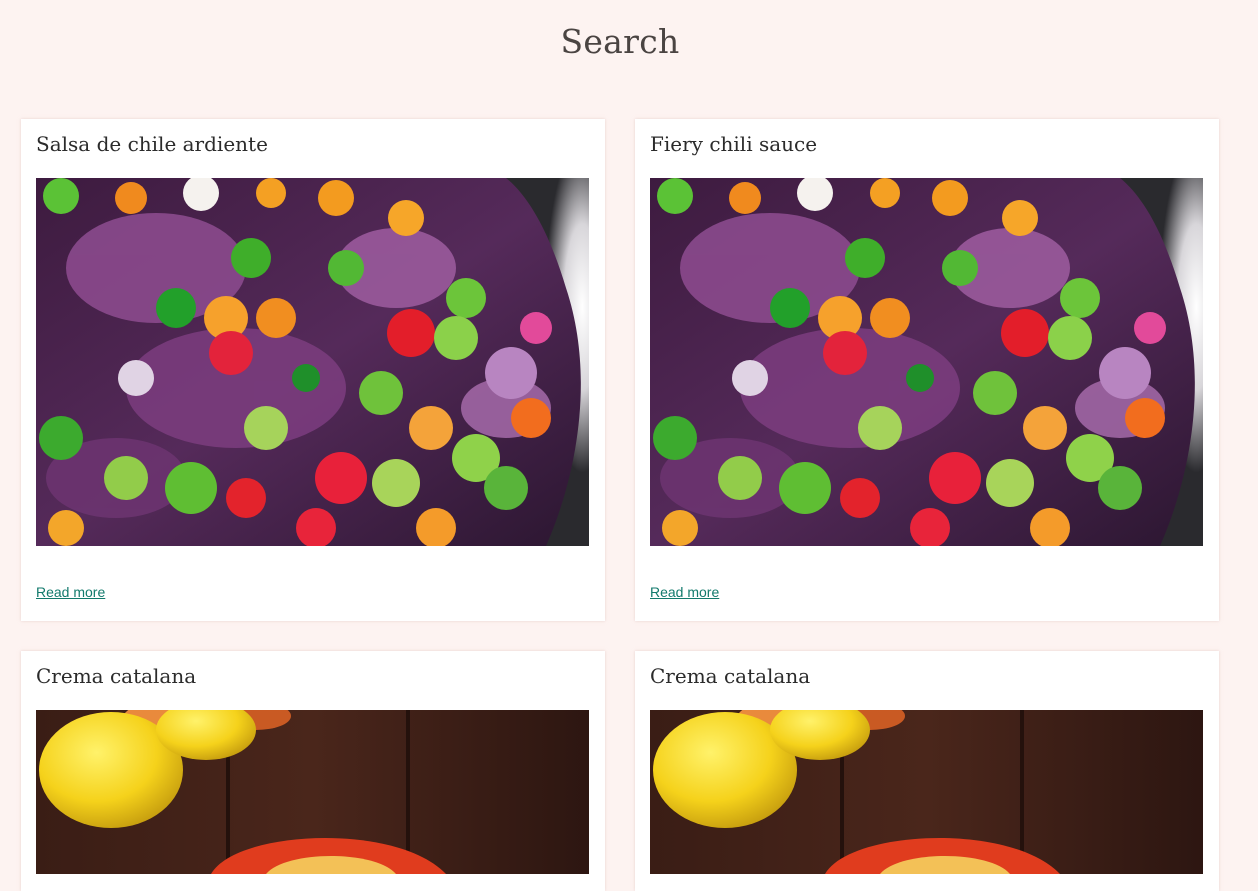 This screenshot has height=891, width=1258. Describe the element at coordinates (733, 144) in the screenshot. I see `result-title: Fiery chili sauce` at that location.